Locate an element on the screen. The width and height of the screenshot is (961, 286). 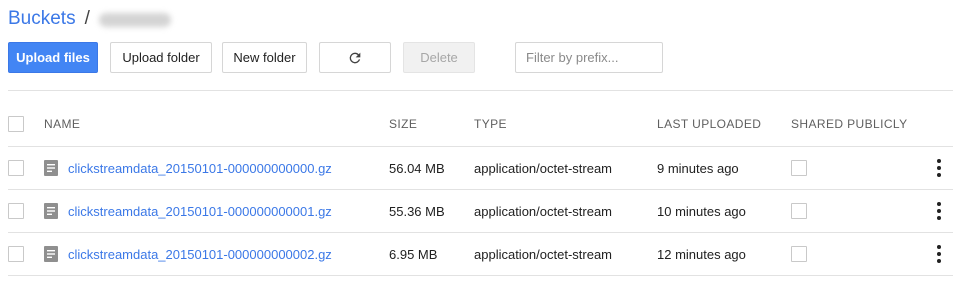
select-all-checkbox is located at coordinates (16, 124).